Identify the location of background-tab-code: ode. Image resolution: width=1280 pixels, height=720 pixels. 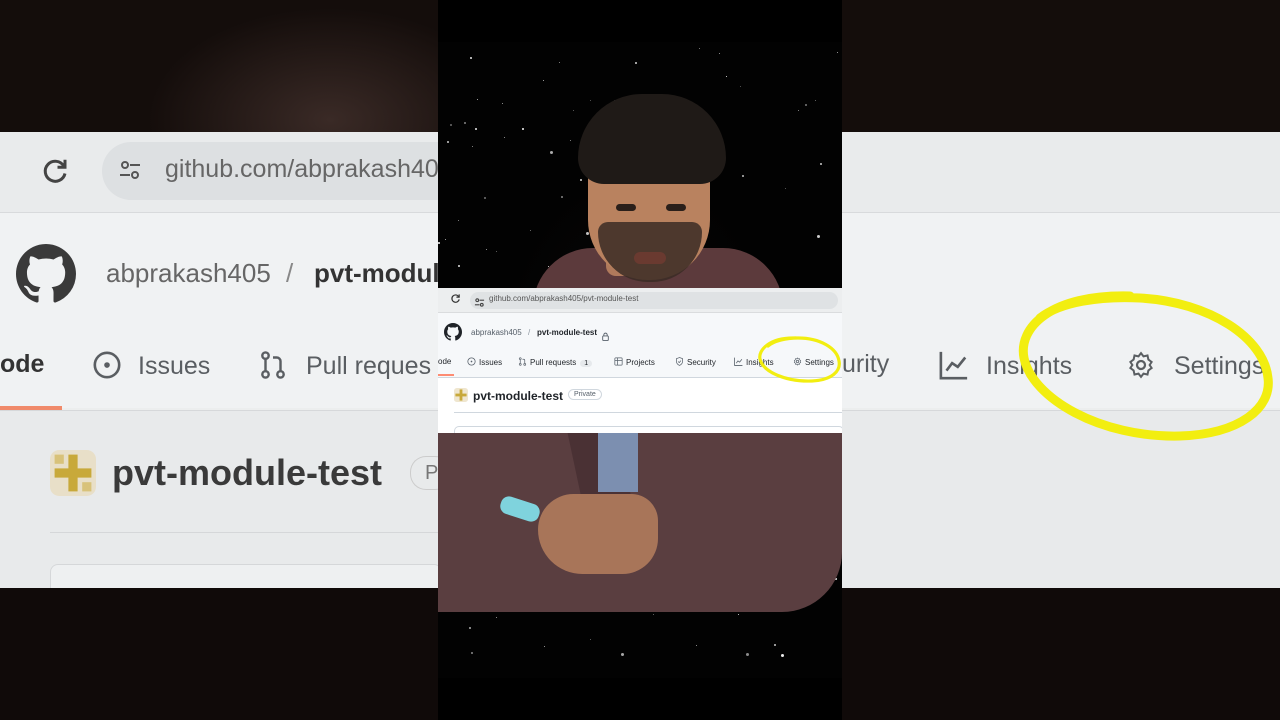
(22, 364).